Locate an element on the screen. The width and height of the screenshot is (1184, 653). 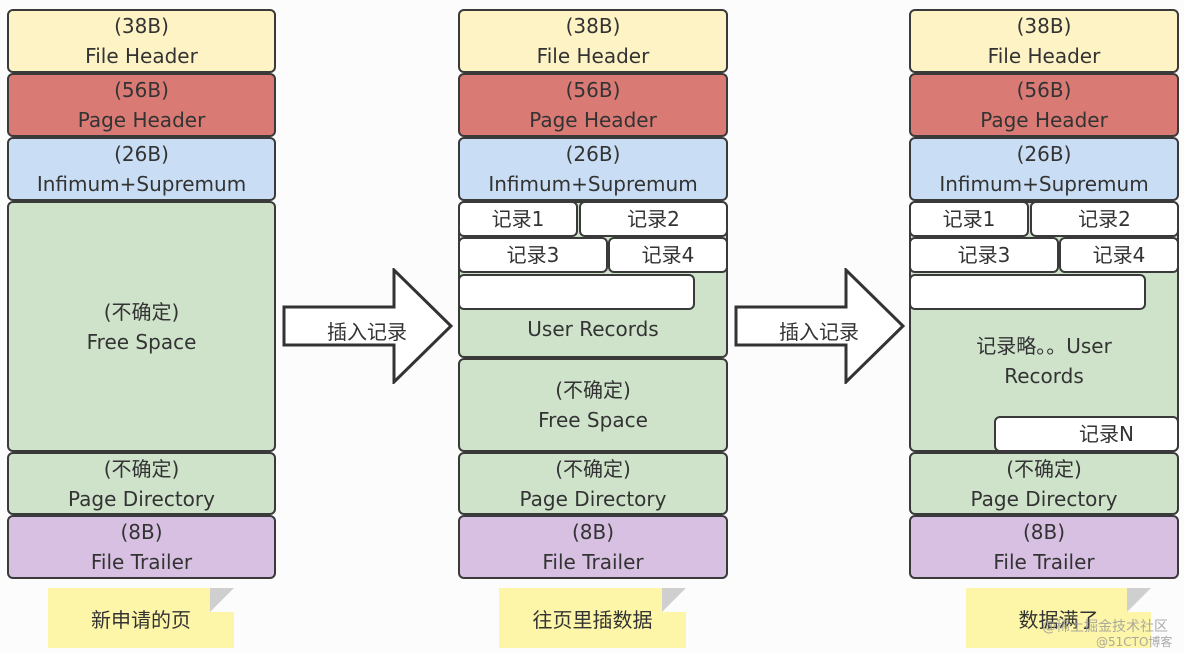
note-text: 往页里插数据 is located at coordinates (592, 619).